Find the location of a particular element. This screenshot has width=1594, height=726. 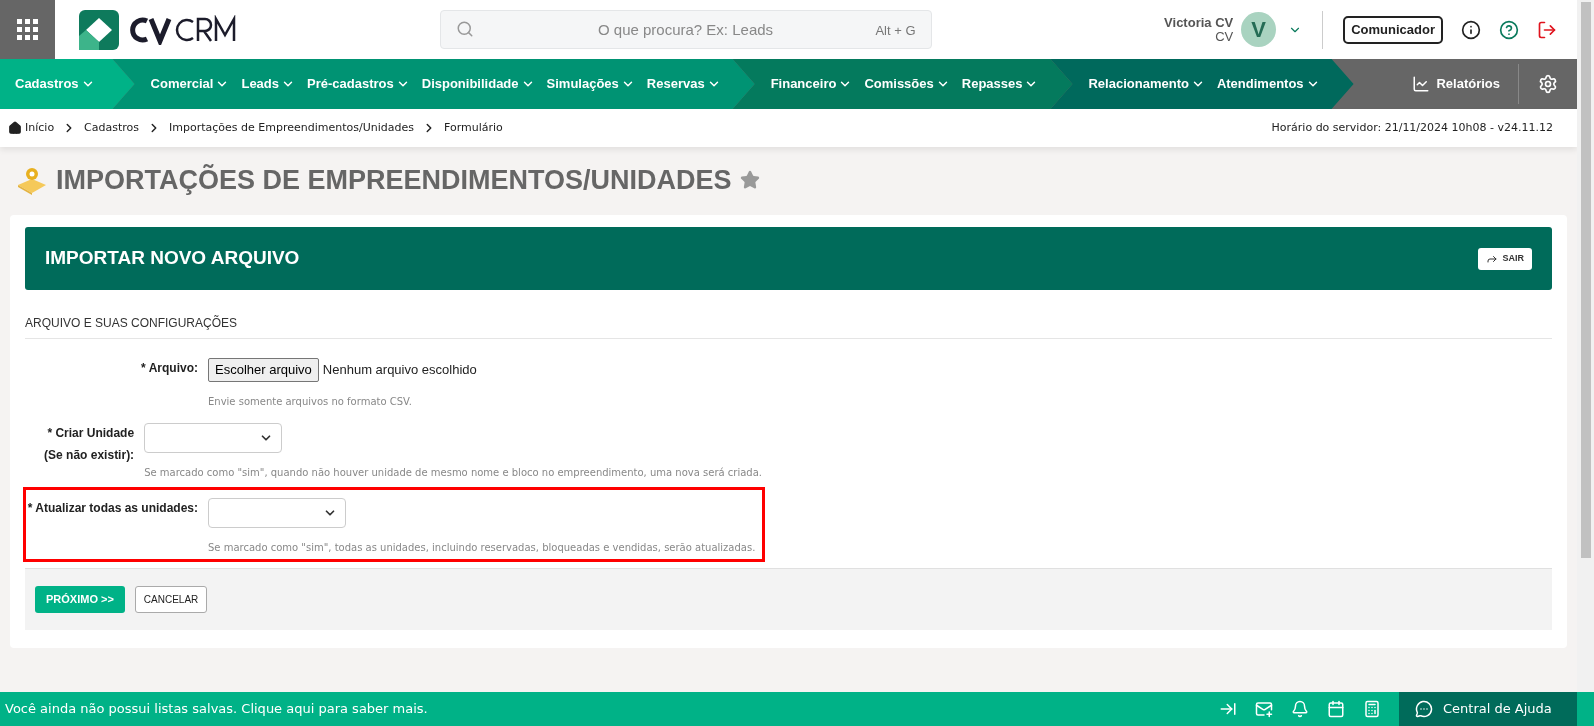

info-icon is located at coordinates (1471, 29).